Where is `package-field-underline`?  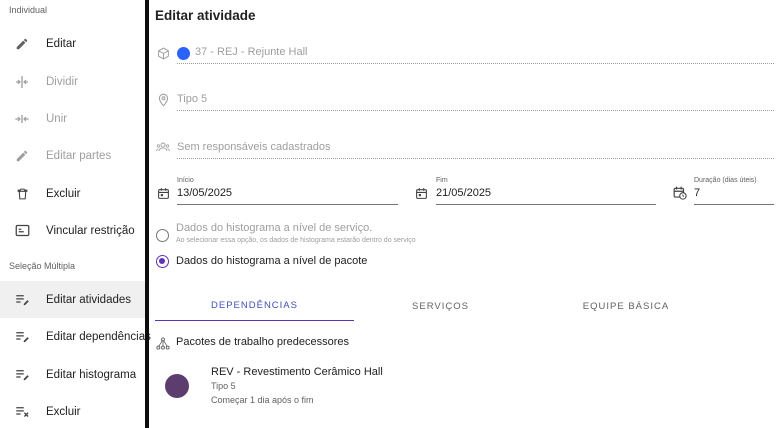
package-field-underline is located at coordinates (475, 63).